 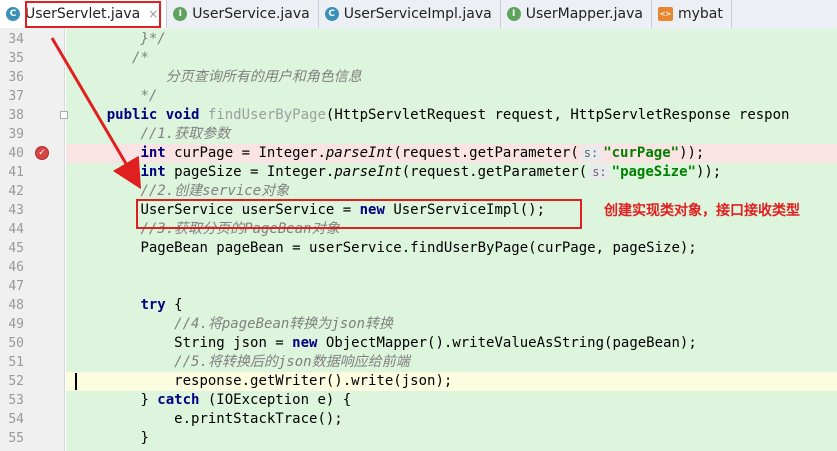 What do you see at coordinates (418, 39) in the screenshot?
I see `code-line: 34 }*/` at bounding box center [418, 39].